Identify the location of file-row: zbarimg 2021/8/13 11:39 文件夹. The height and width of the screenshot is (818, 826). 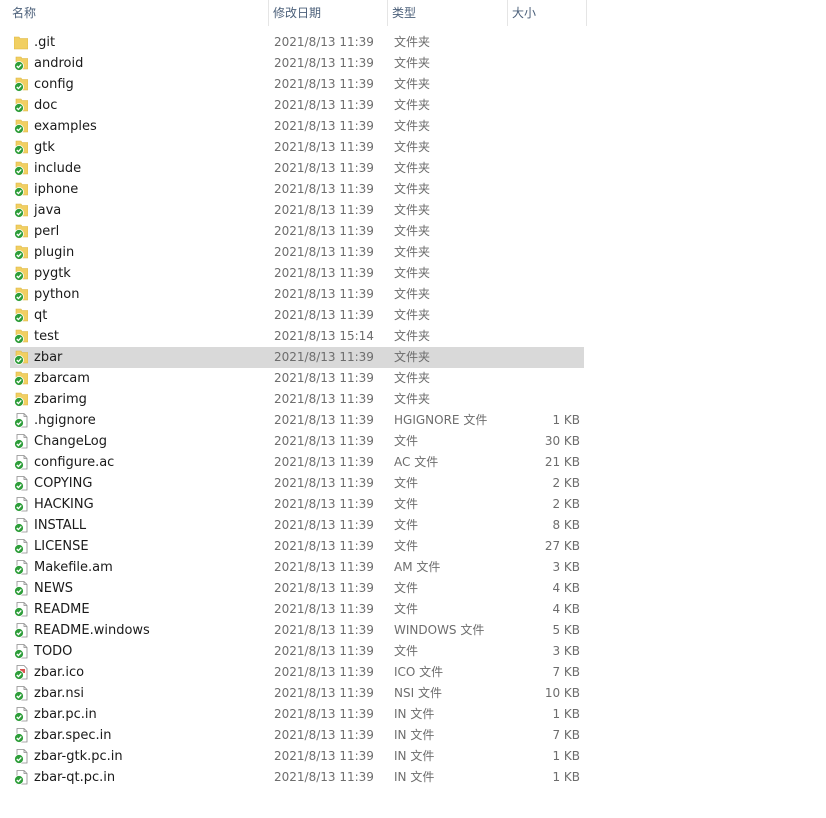
(294, 399).